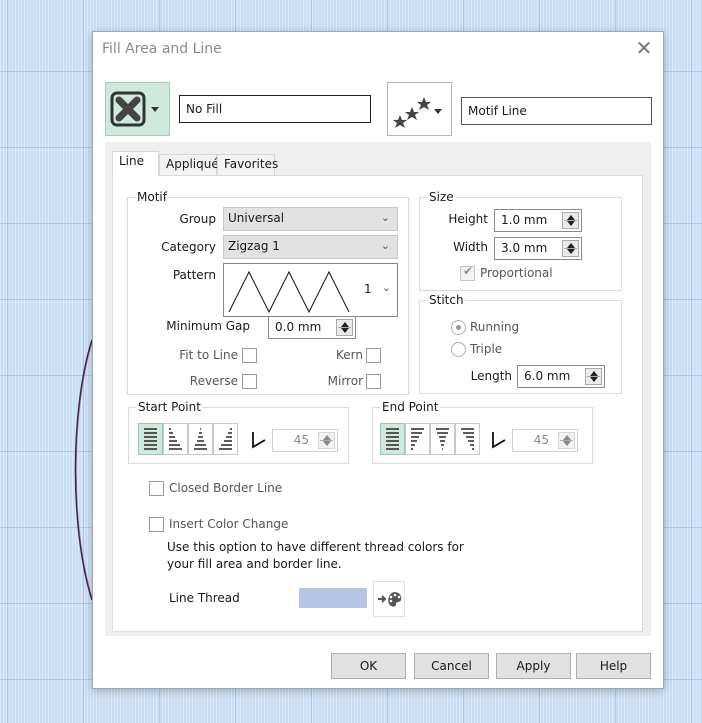 This screenshot has width=702, height=723. What do you see at coordinates (249, 355) in the screenshot?
I see `fit-to-line-checkbox` at bounding box center [249, 355].